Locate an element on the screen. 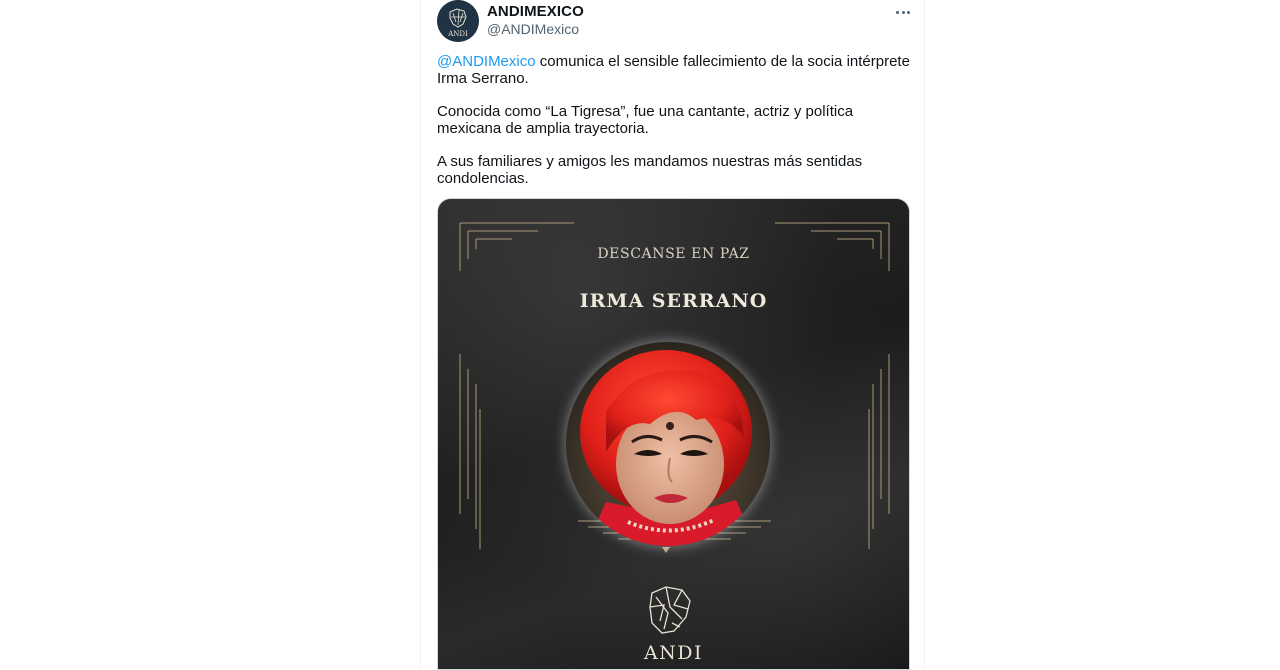 Image resolution: width=1280 pixels, height=670 pixels. avatar: ANDI is located at coordinates (458, 21).